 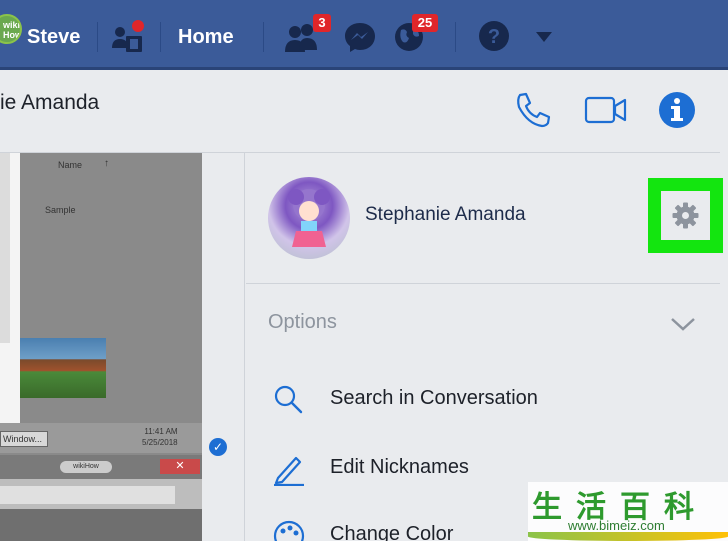 What do you see at coordinates (218, 447) in the screenshot?
I see `seen-check-icon: ✓` at bounding box center [218, 447].